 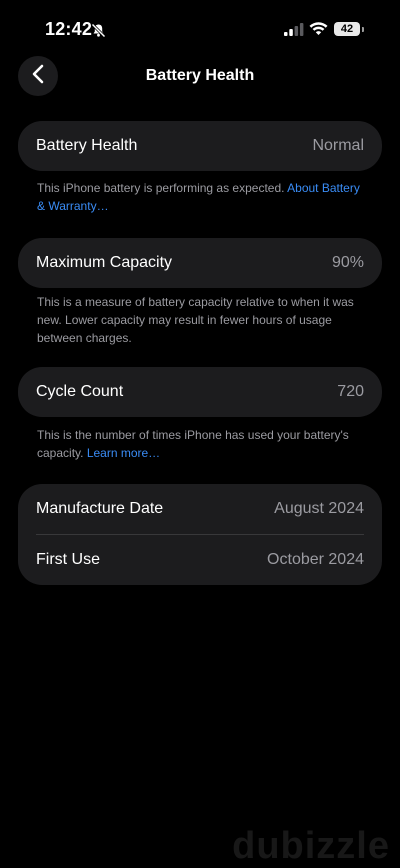 I want to click on maximum-capacity-label: Maximum Capacity, so click(x=104, y=262).